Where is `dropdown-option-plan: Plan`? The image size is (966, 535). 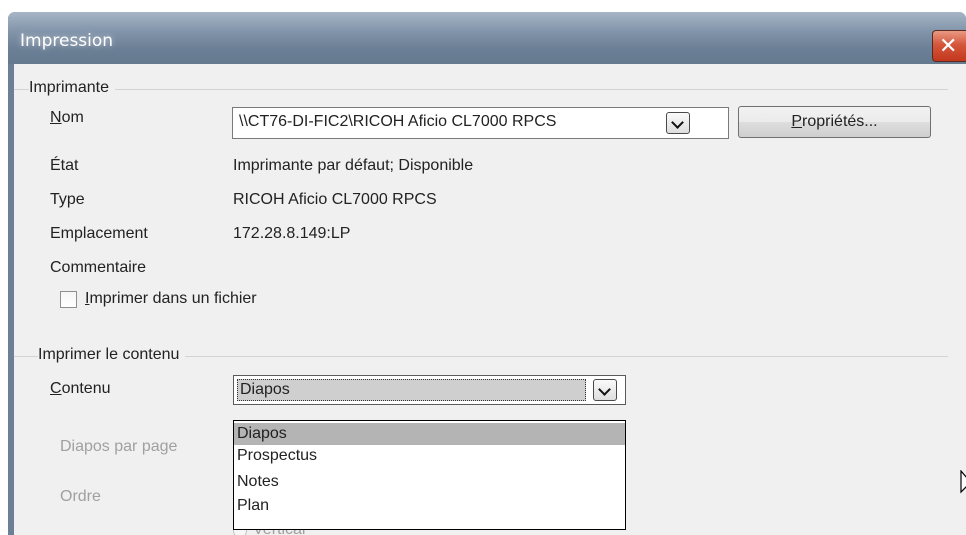
dropdown-option-plan: Plan is located at coordinates (429, 506).